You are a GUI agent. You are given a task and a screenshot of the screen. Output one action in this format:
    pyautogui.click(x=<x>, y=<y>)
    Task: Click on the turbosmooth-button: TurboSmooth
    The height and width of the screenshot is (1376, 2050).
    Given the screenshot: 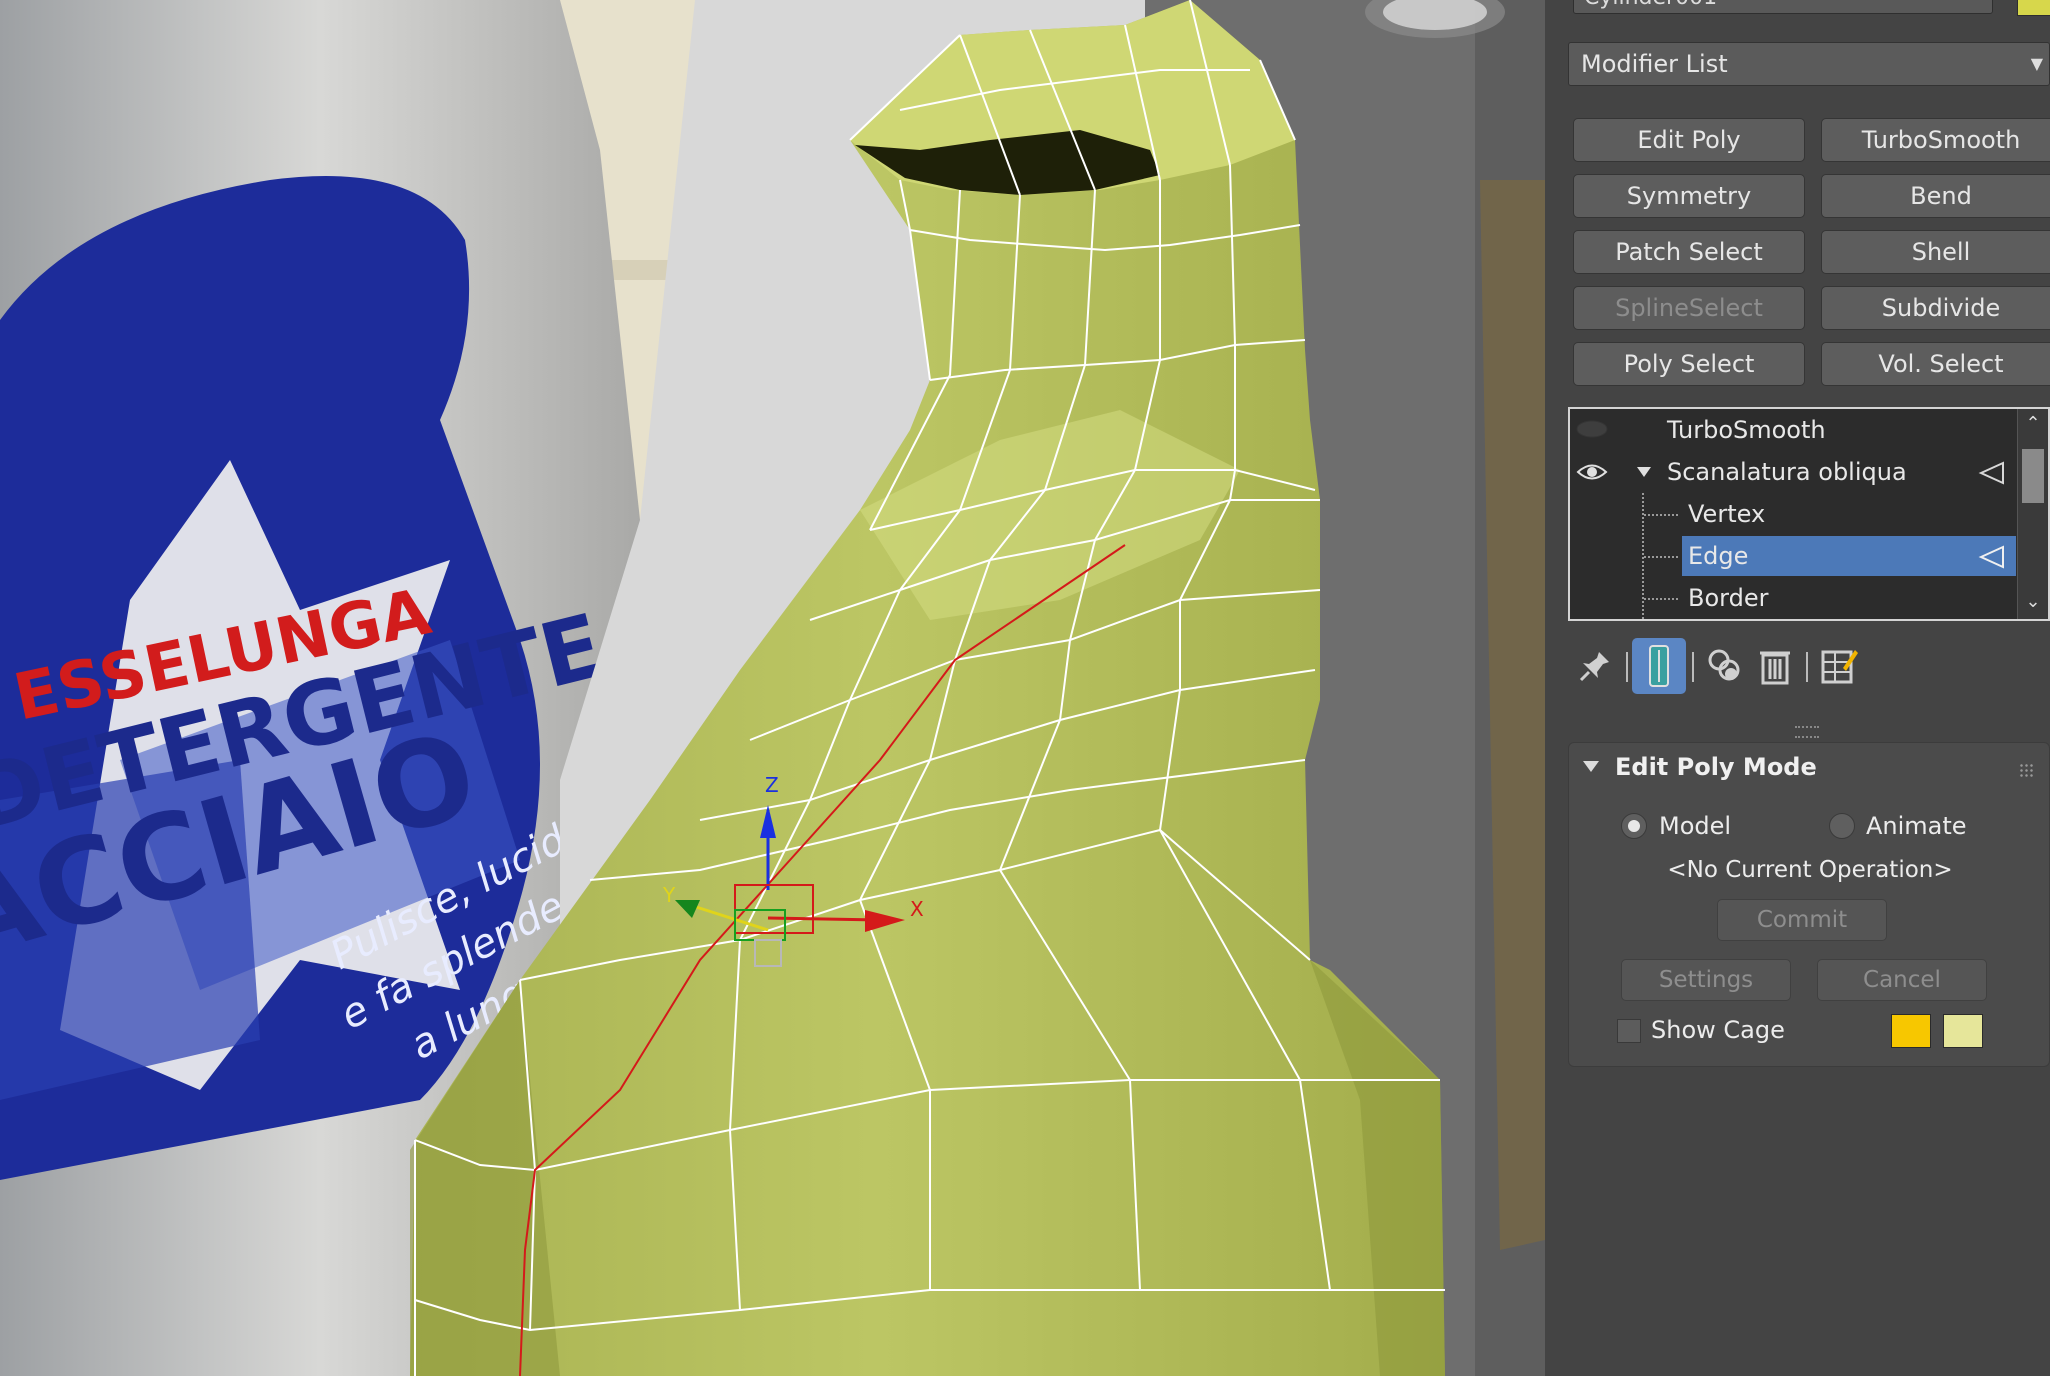 What is the action you would take?
    pyautogui.click(x=1935, y=140)
    